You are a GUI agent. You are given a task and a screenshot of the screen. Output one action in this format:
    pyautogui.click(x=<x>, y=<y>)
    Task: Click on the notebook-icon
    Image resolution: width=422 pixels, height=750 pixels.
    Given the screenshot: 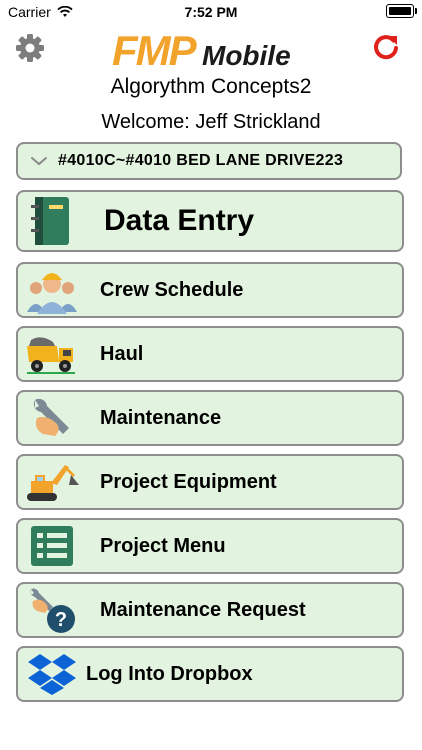 What is the action you would take?
    pyautogui.click(x=50, y=221)
    